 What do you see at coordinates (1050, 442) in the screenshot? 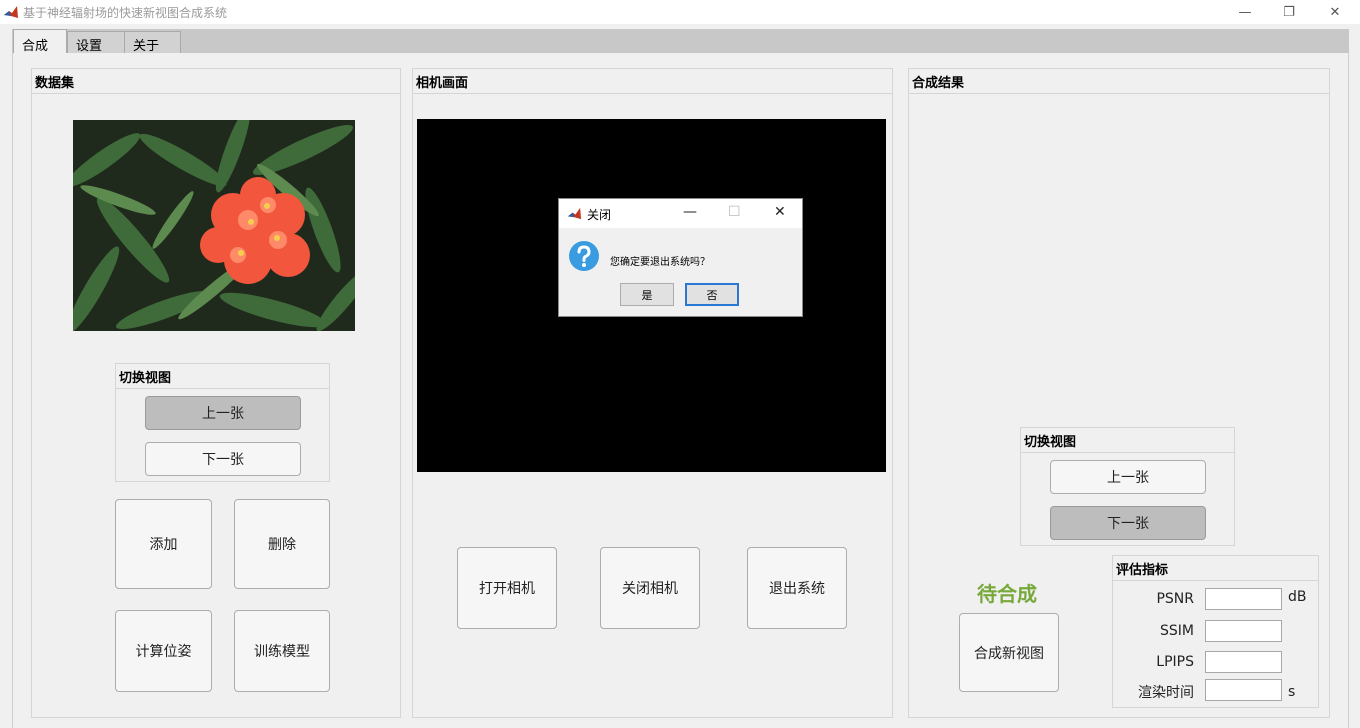
I see `result-switch-view-title: 切换视图` at bounding box center [1050, 442].